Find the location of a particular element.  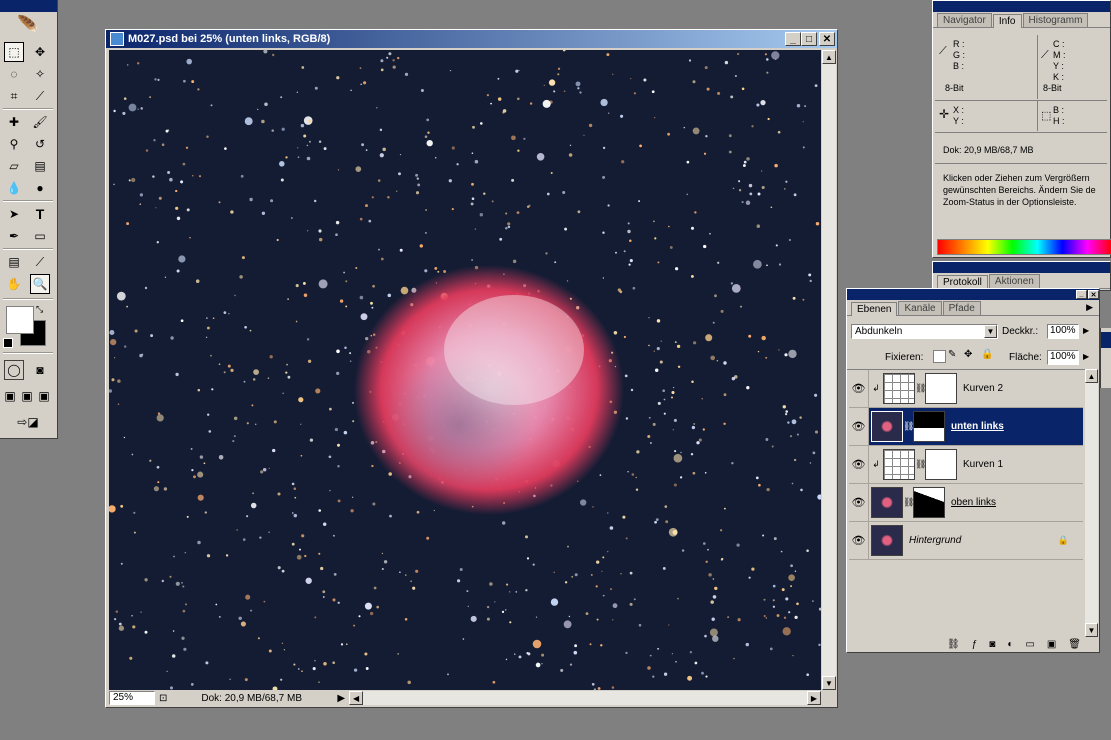

info-panel-titlebar is located at coordinates (1021, 6).